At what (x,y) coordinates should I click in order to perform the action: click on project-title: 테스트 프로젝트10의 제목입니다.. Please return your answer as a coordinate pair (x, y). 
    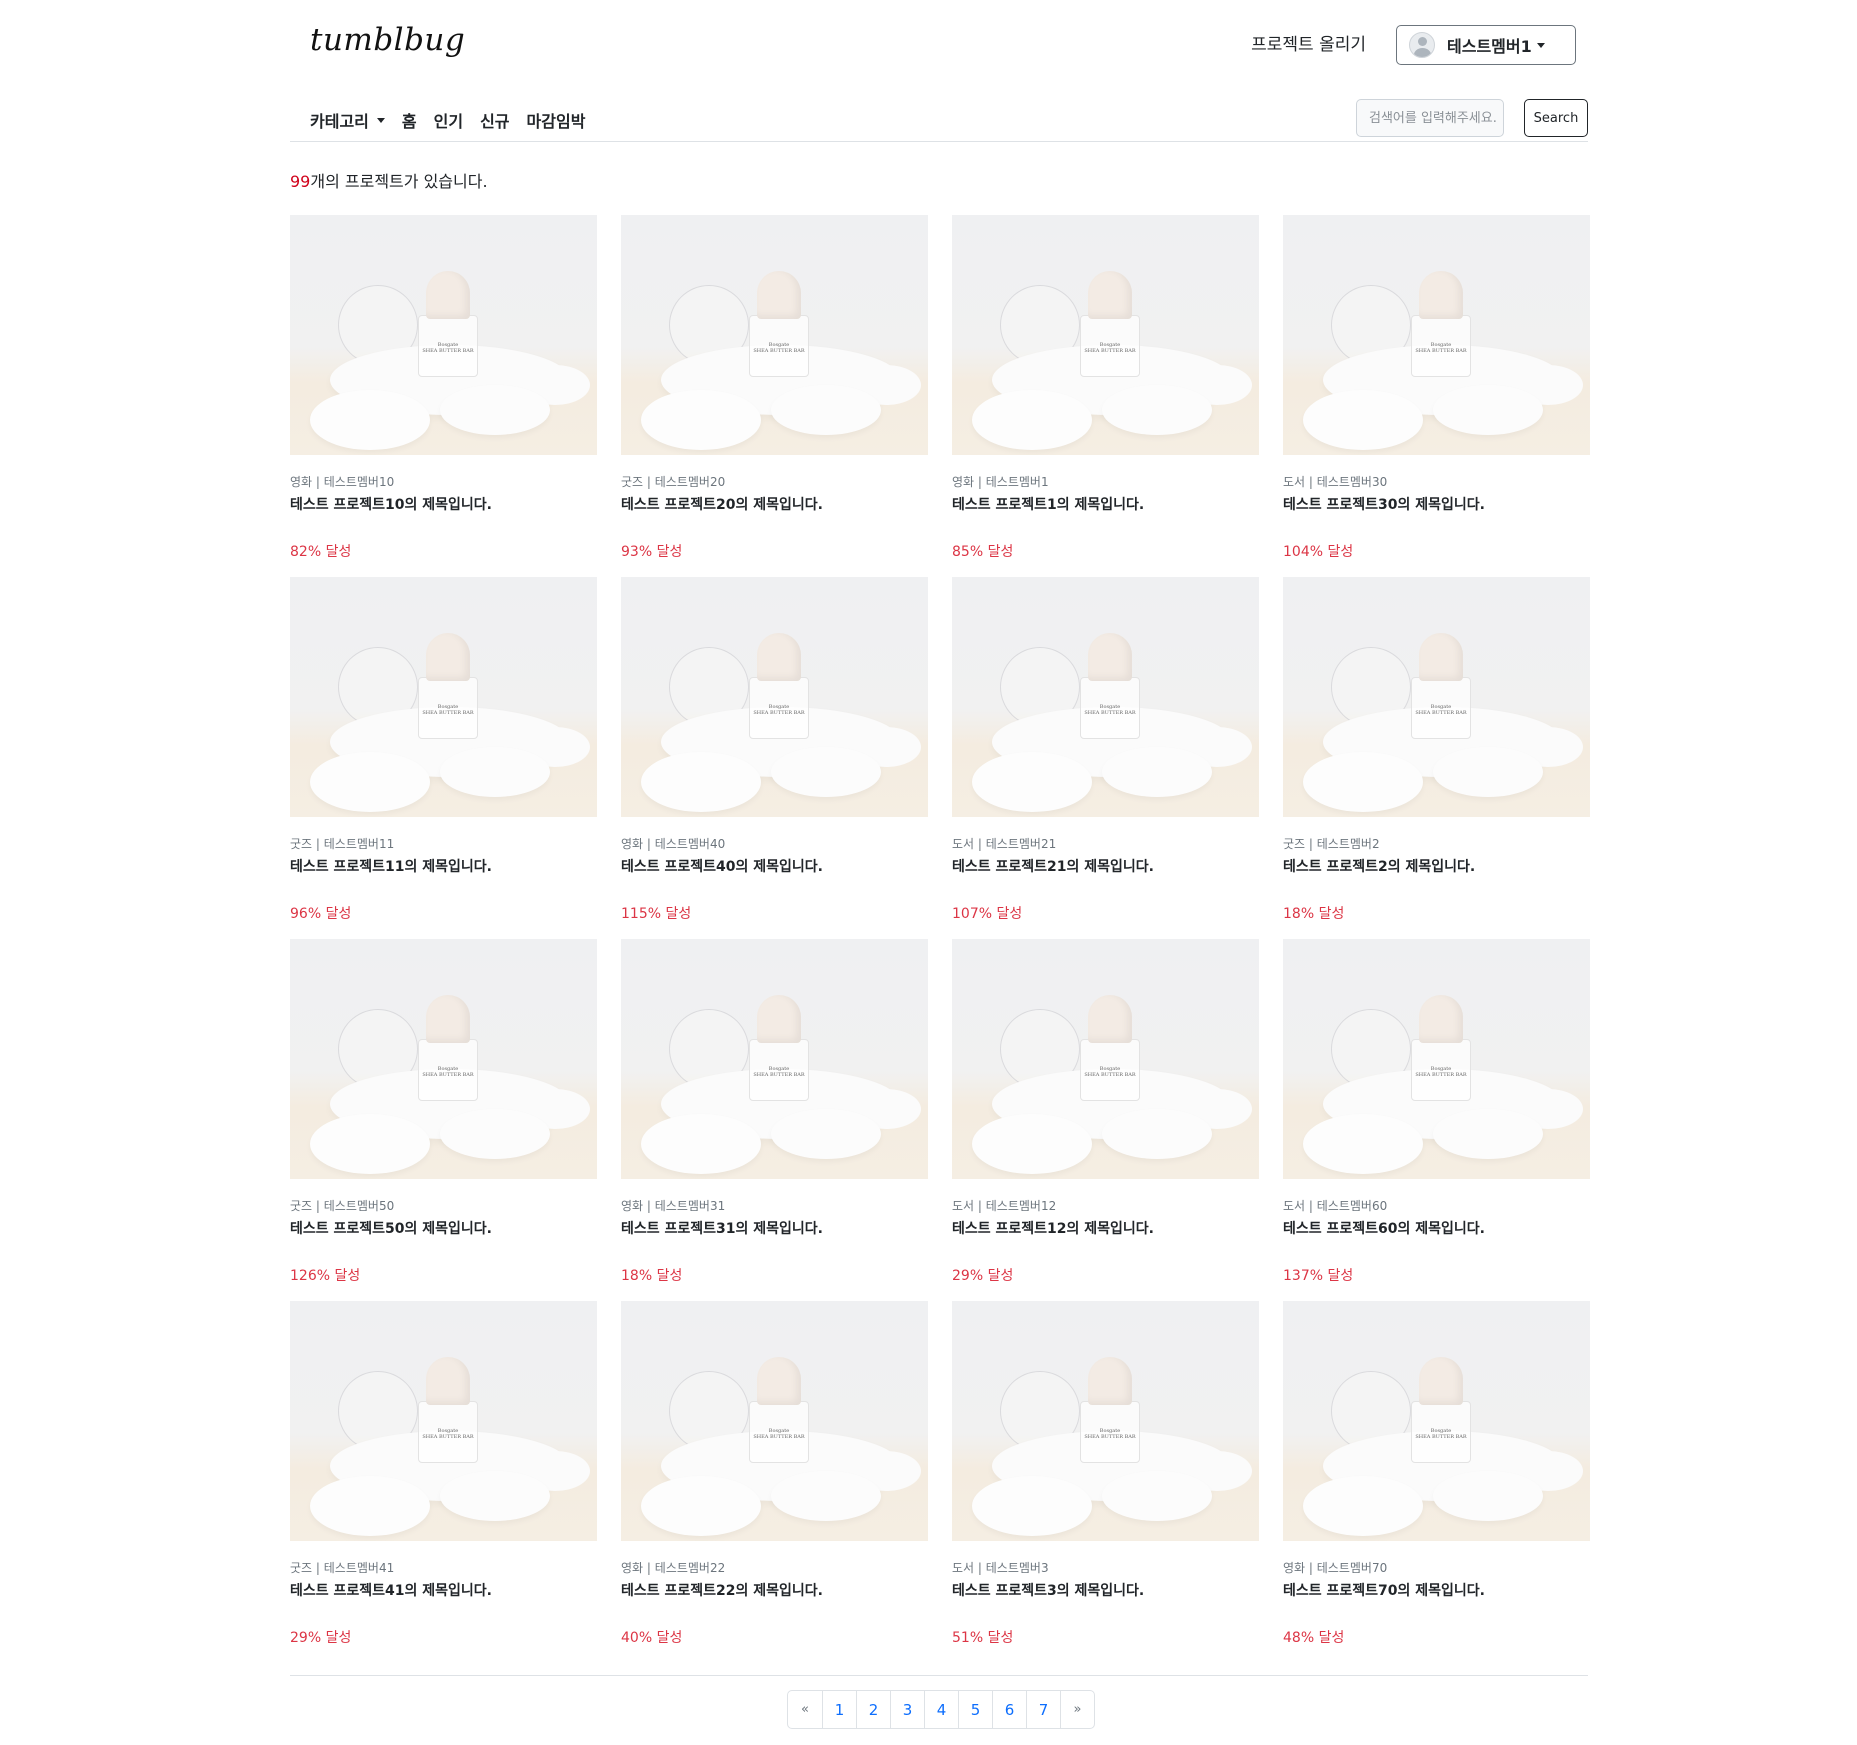
    Looking at the image, I should click on (391, 504).